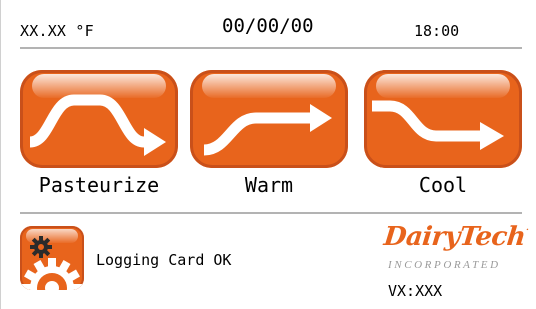 The height and width of the screenshot is (309, 536). I want to click on logo-wordmark: DairyTech., so click(456, 237).